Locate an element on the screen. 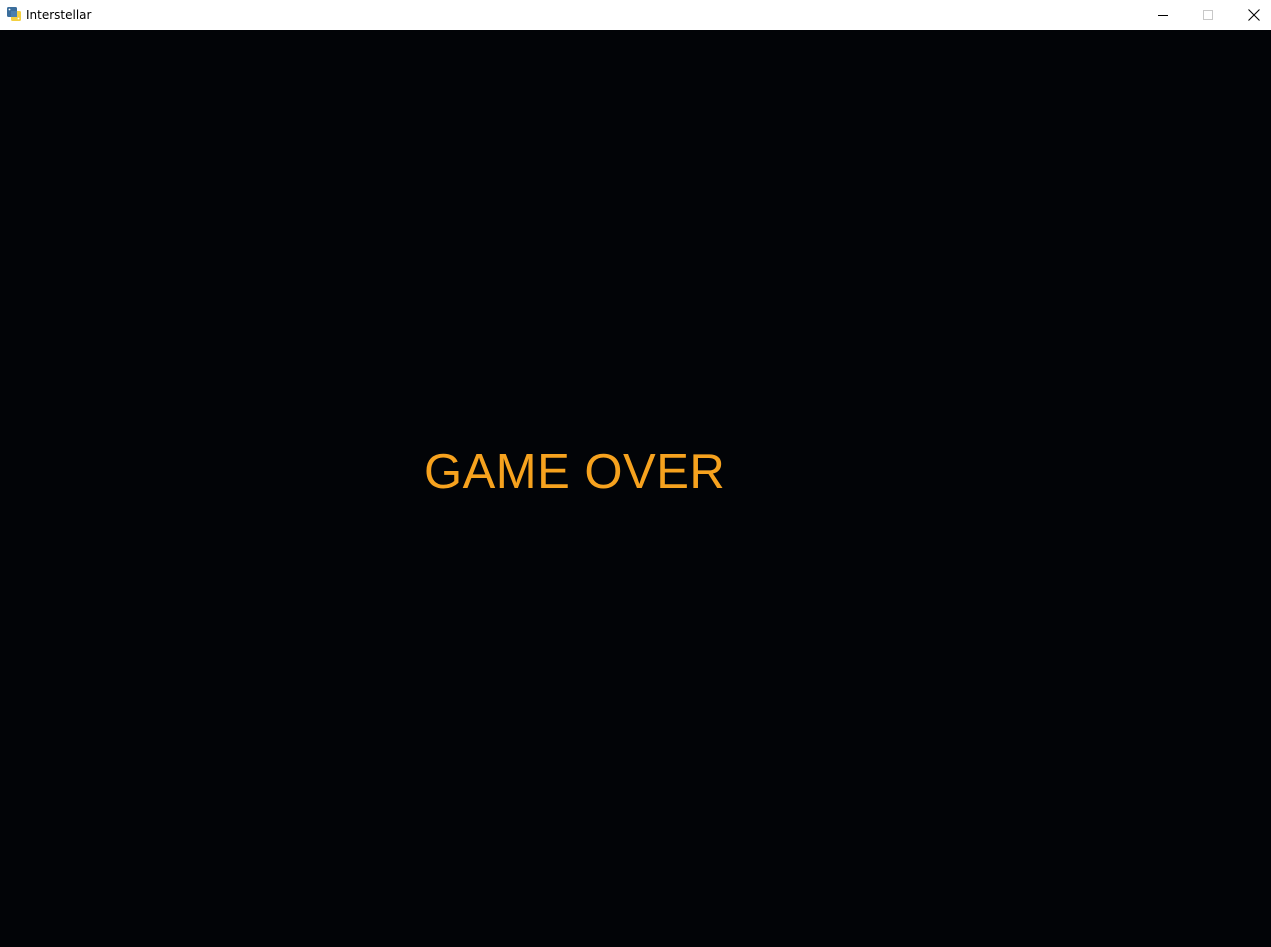 This screenshot has height=947, width=1271. minimize-button is located at coordinates (1163, 15).